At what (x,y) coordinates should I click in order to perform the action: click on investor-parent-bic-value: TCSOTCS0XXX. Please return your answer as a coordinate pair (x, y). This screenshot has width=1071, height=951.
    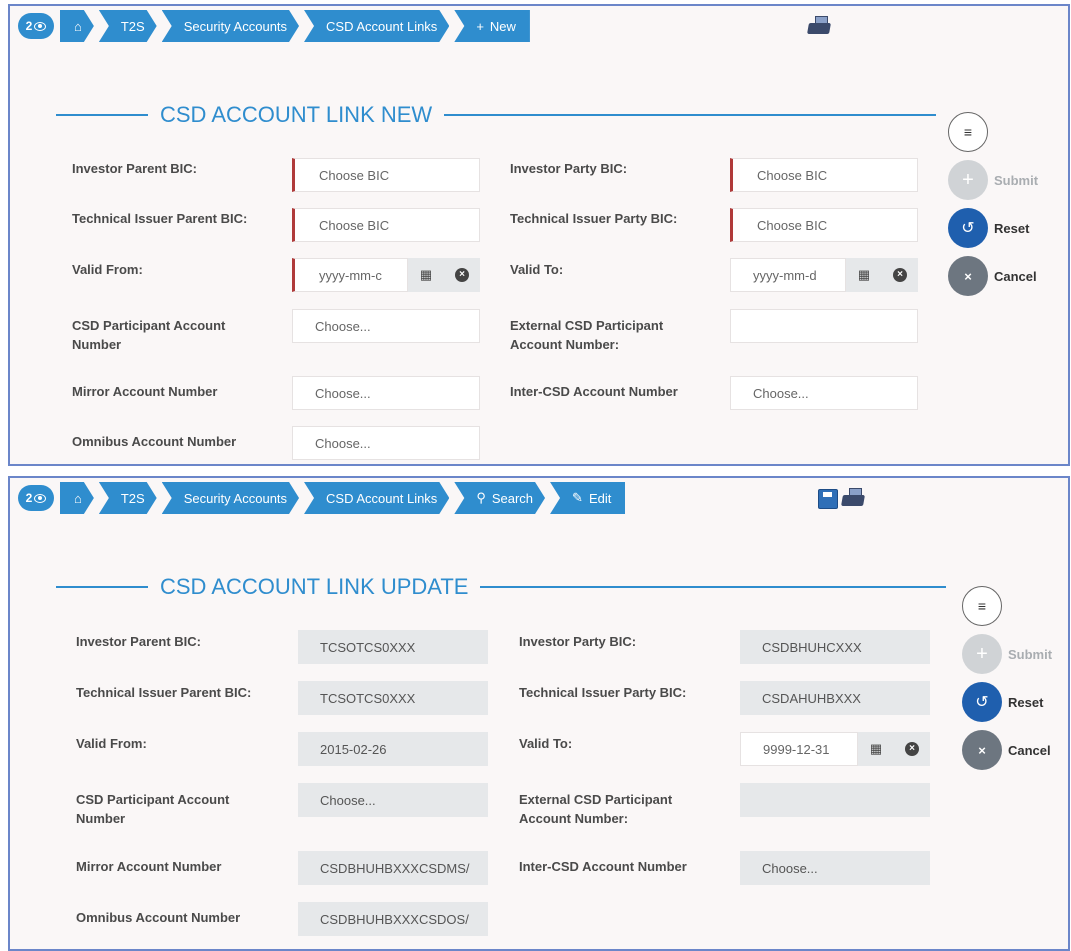
    Looking at the image, I should click on (393, 647).